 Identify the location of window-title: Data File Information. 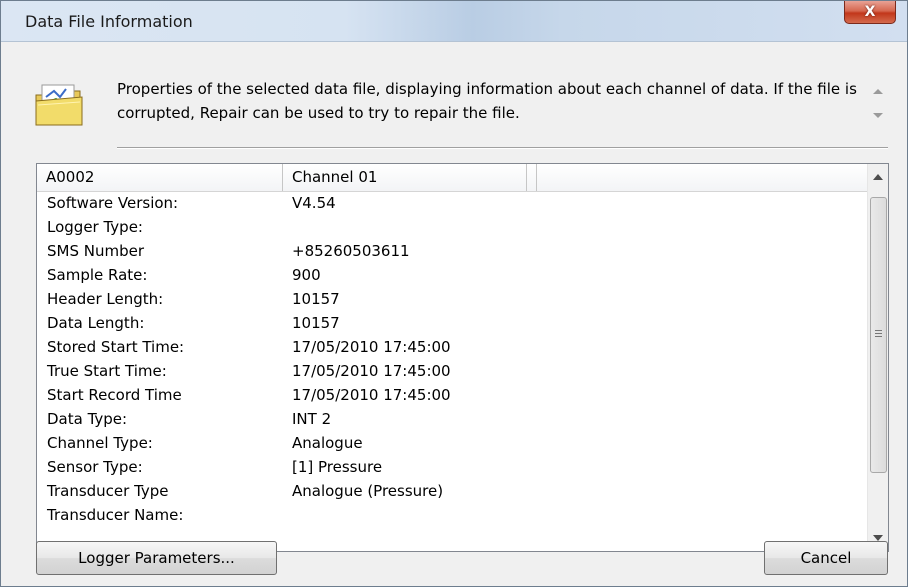
(109, 21).